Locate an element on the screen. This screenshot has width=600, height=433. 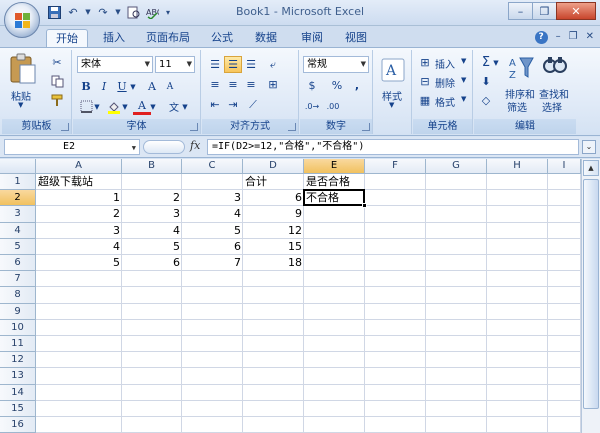
cut-icon: ✂ is located at coordinates (57, 62).